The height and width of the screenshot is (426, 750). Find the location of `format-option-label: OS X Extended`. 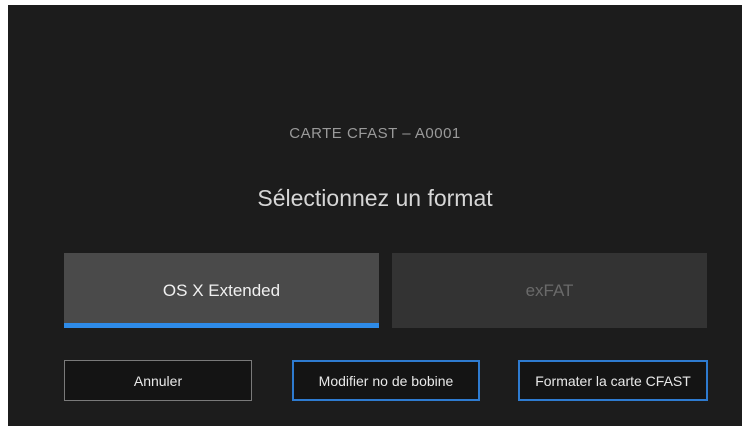

format-option-label: OS X Extended is located at coordinates (221, 290).